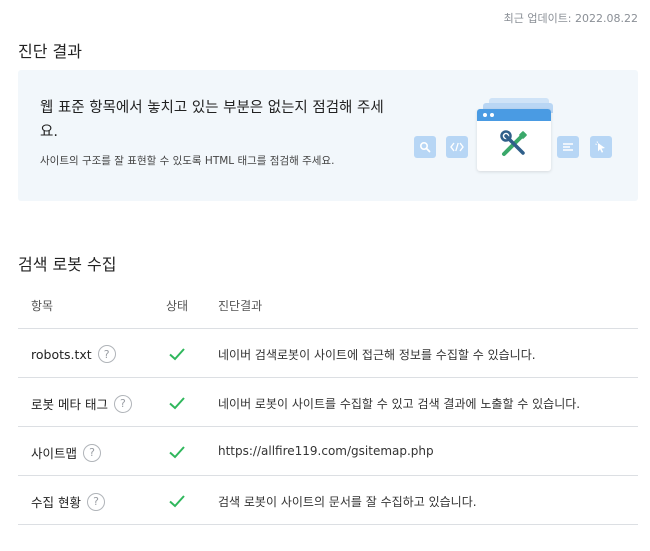 The width and height of the screenshot is (650, 551). What do you see at coordinates (67, 264) in the screenshot?
I see `robot-title: 검색 로봇 수집` at bounding box center [67, 264].